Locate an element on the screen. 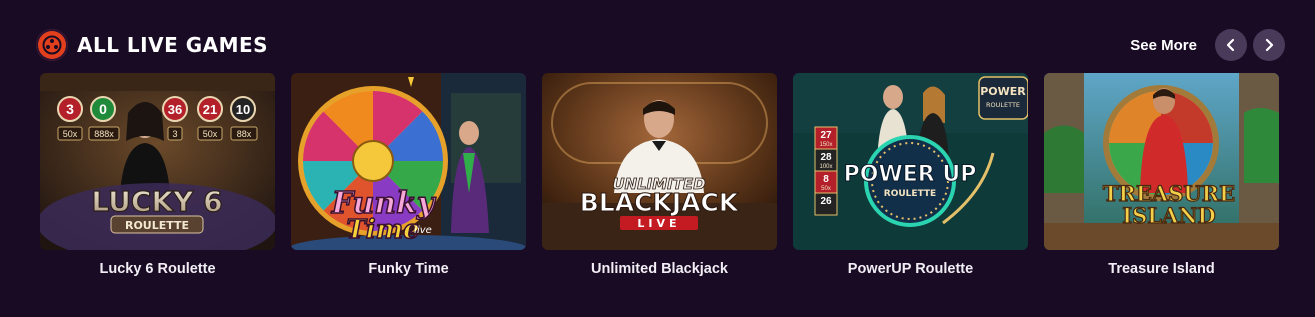 This screenshot has height=317, width=1315. multiplier-label: 88x is located at coordinates (244, 134).